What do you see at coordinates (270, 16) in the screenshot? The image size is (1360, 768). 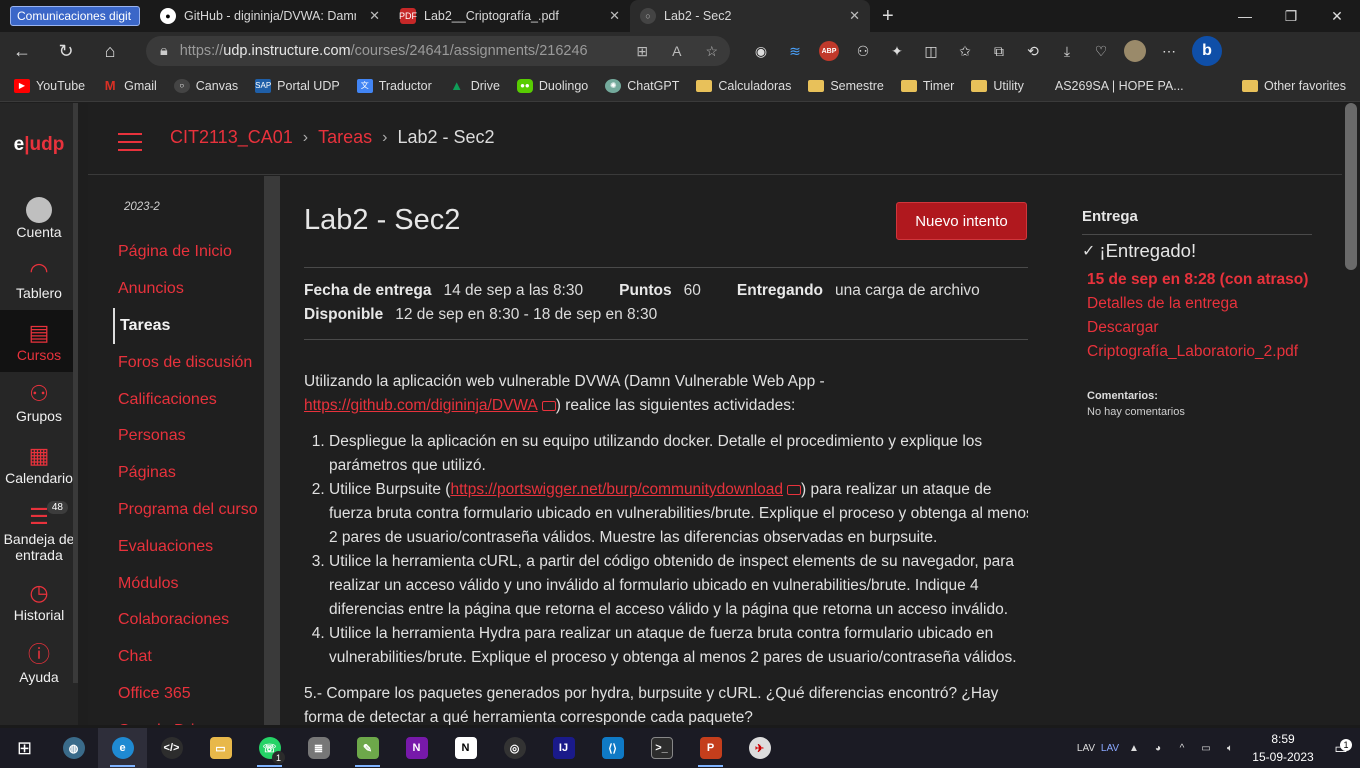 I see `tab-github: ● GitHub - digininja/DVWA: Damn ✕` at bounding box center [270, 16].